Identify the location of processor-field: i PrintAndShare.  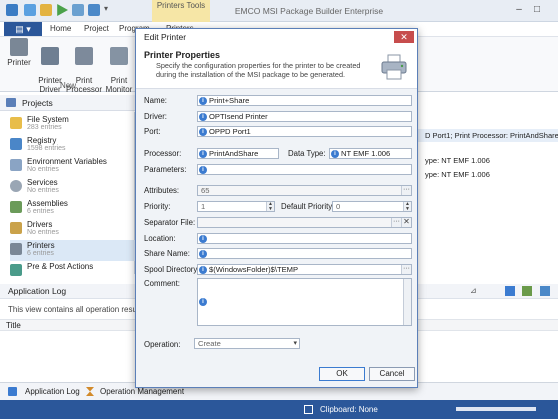
(238, 153).